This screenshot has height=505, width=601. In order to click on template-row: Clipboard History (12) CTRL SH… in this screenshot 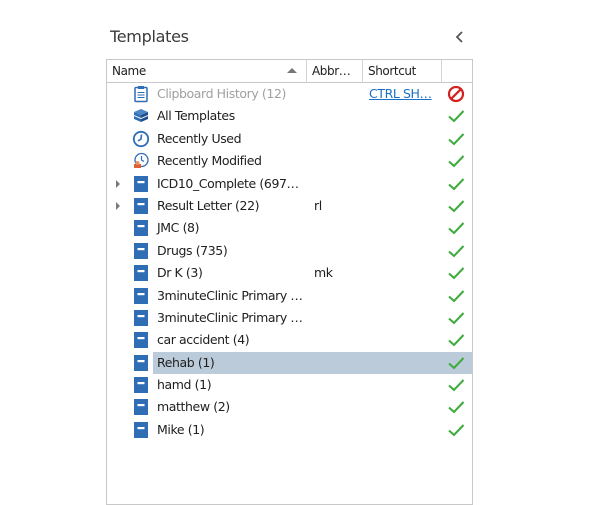, I will do `click(289, 94)`.